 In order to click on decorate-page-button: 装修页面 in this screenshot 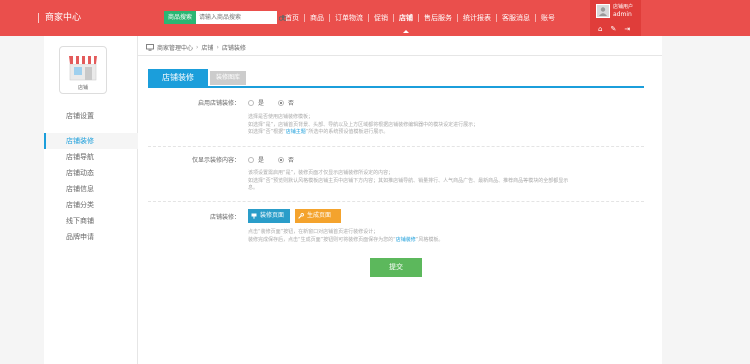, I will do `click(269, 216)`.